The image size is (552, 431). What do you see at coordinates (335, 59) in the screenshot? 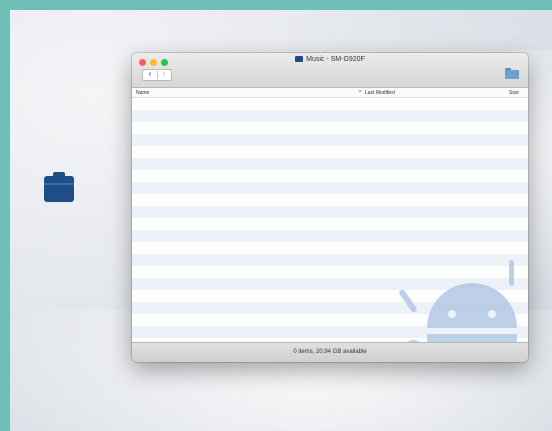
I see `window-title: Music - SM-G920F` at bounding box center [335, 59].